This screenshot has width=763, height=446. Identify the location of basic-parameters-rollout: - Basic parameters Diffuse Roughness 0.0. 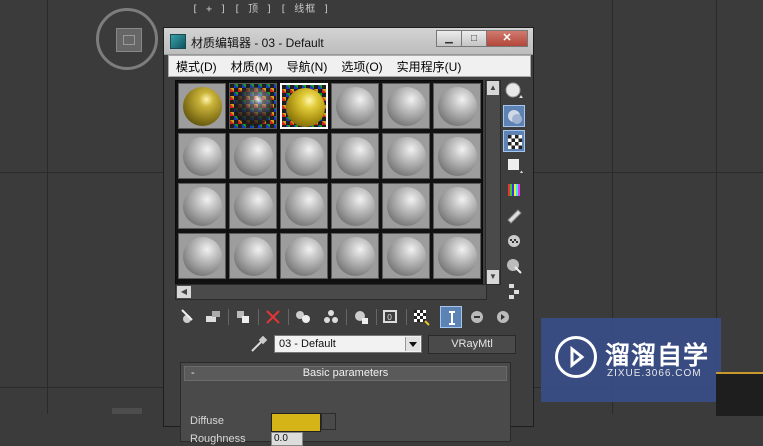
(345, 404).